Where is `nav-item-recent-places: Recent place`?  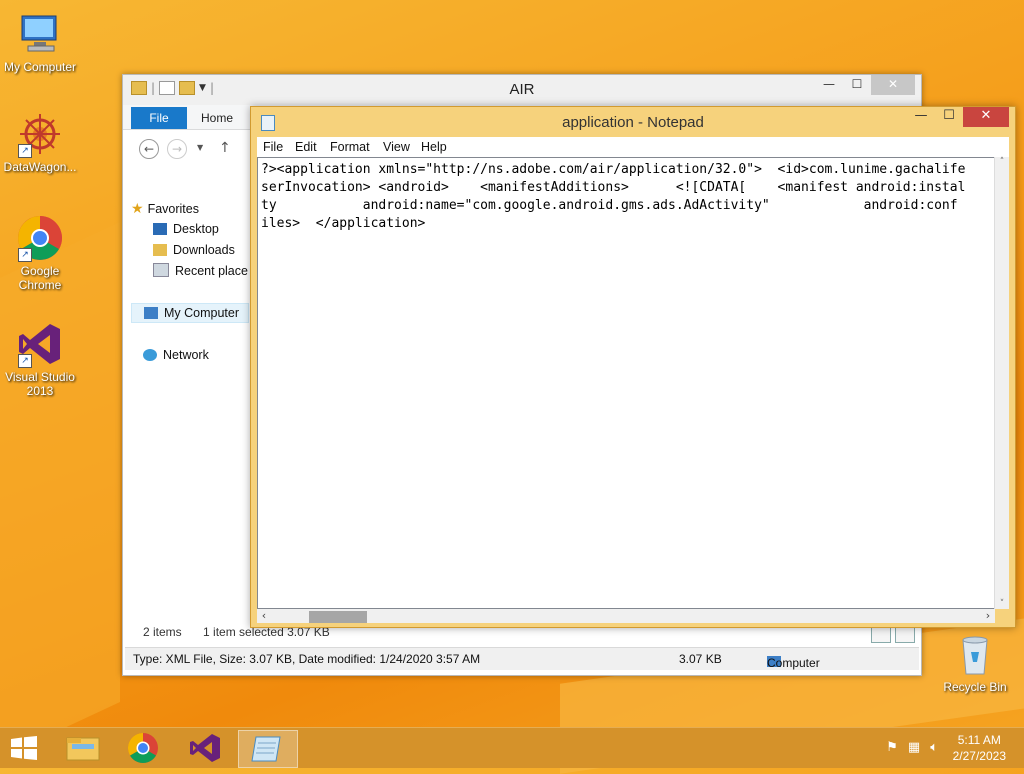 nav-item-recent-places: Recent place is located at coordinates (200, 271).